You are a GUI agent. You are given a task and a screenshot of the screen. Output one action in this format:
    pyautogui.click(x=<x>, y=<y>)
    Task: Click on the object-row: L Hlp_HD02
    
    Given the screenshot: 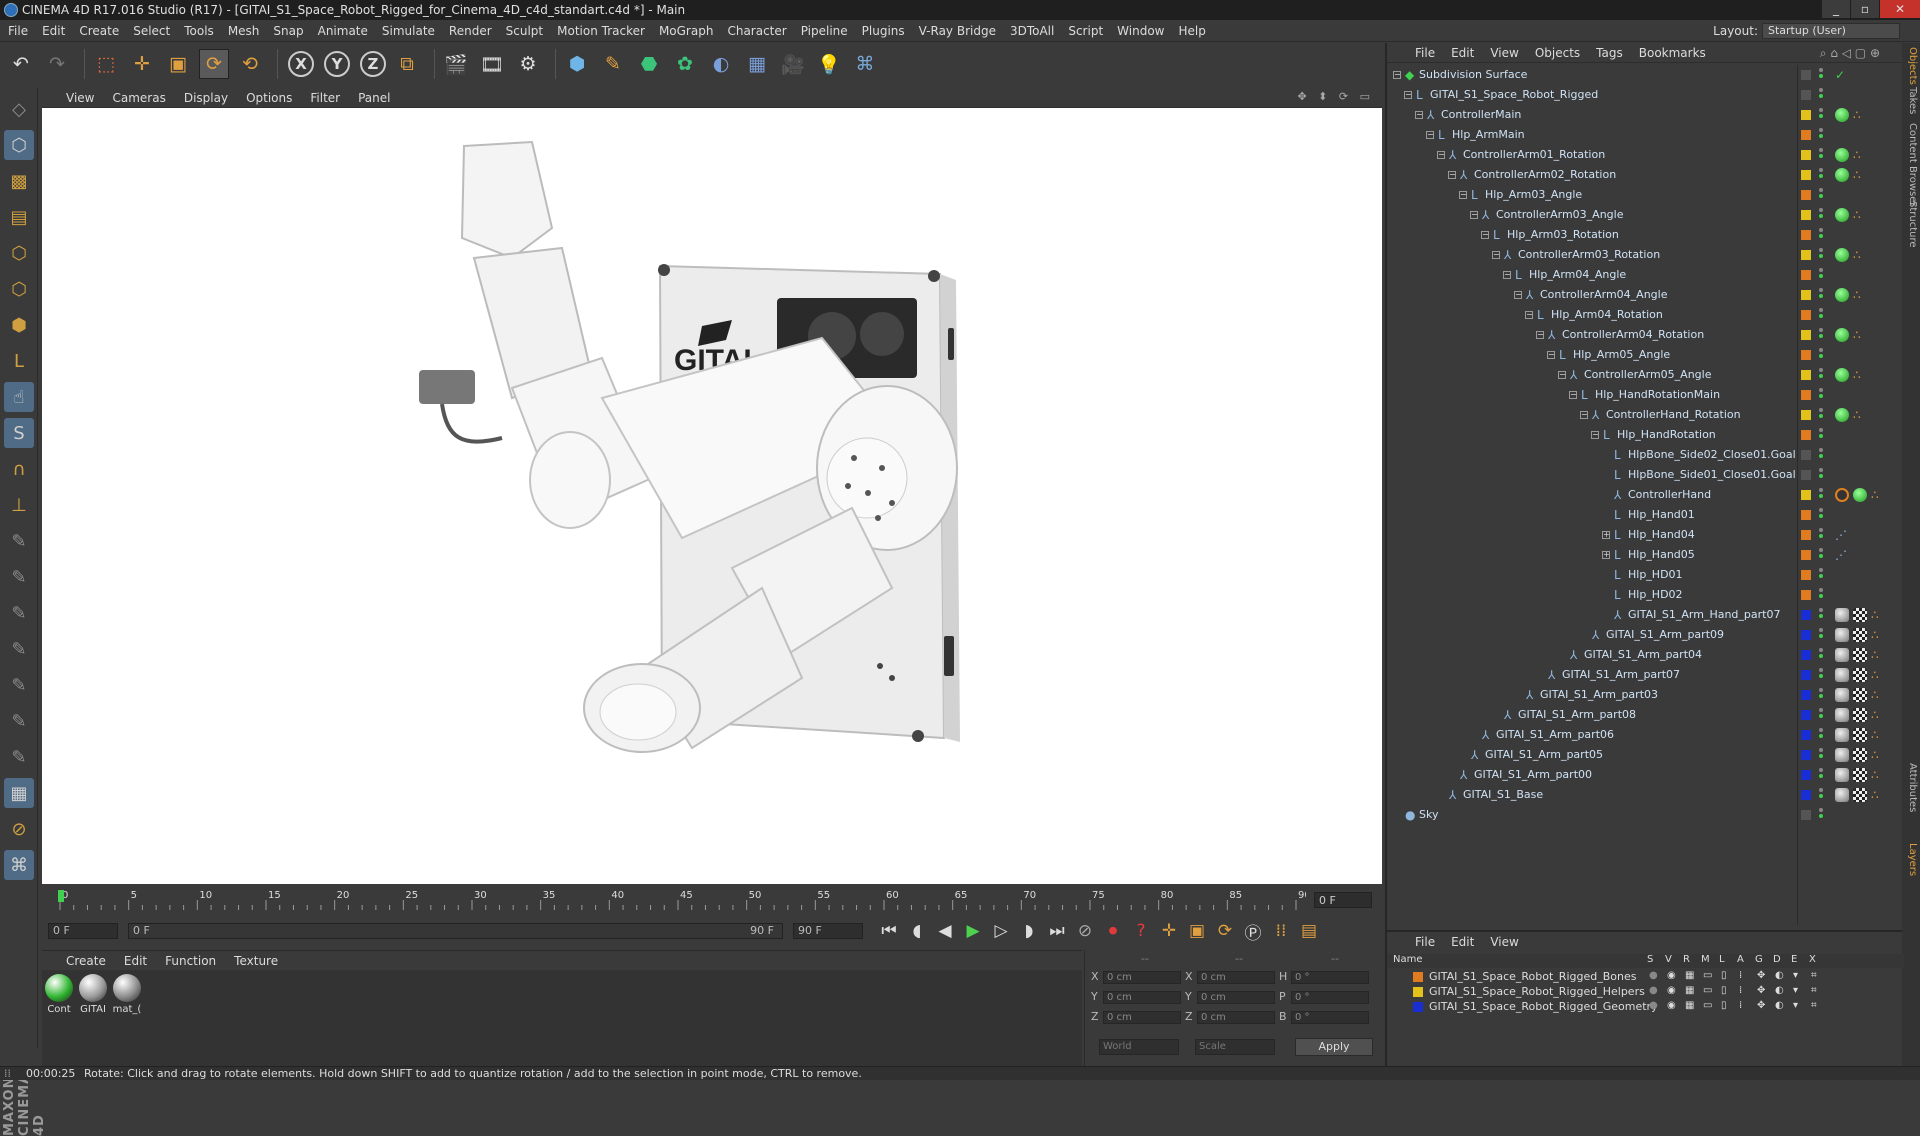 What is the action you would take?
    pyautogui.click(x=1645, y=595)
    